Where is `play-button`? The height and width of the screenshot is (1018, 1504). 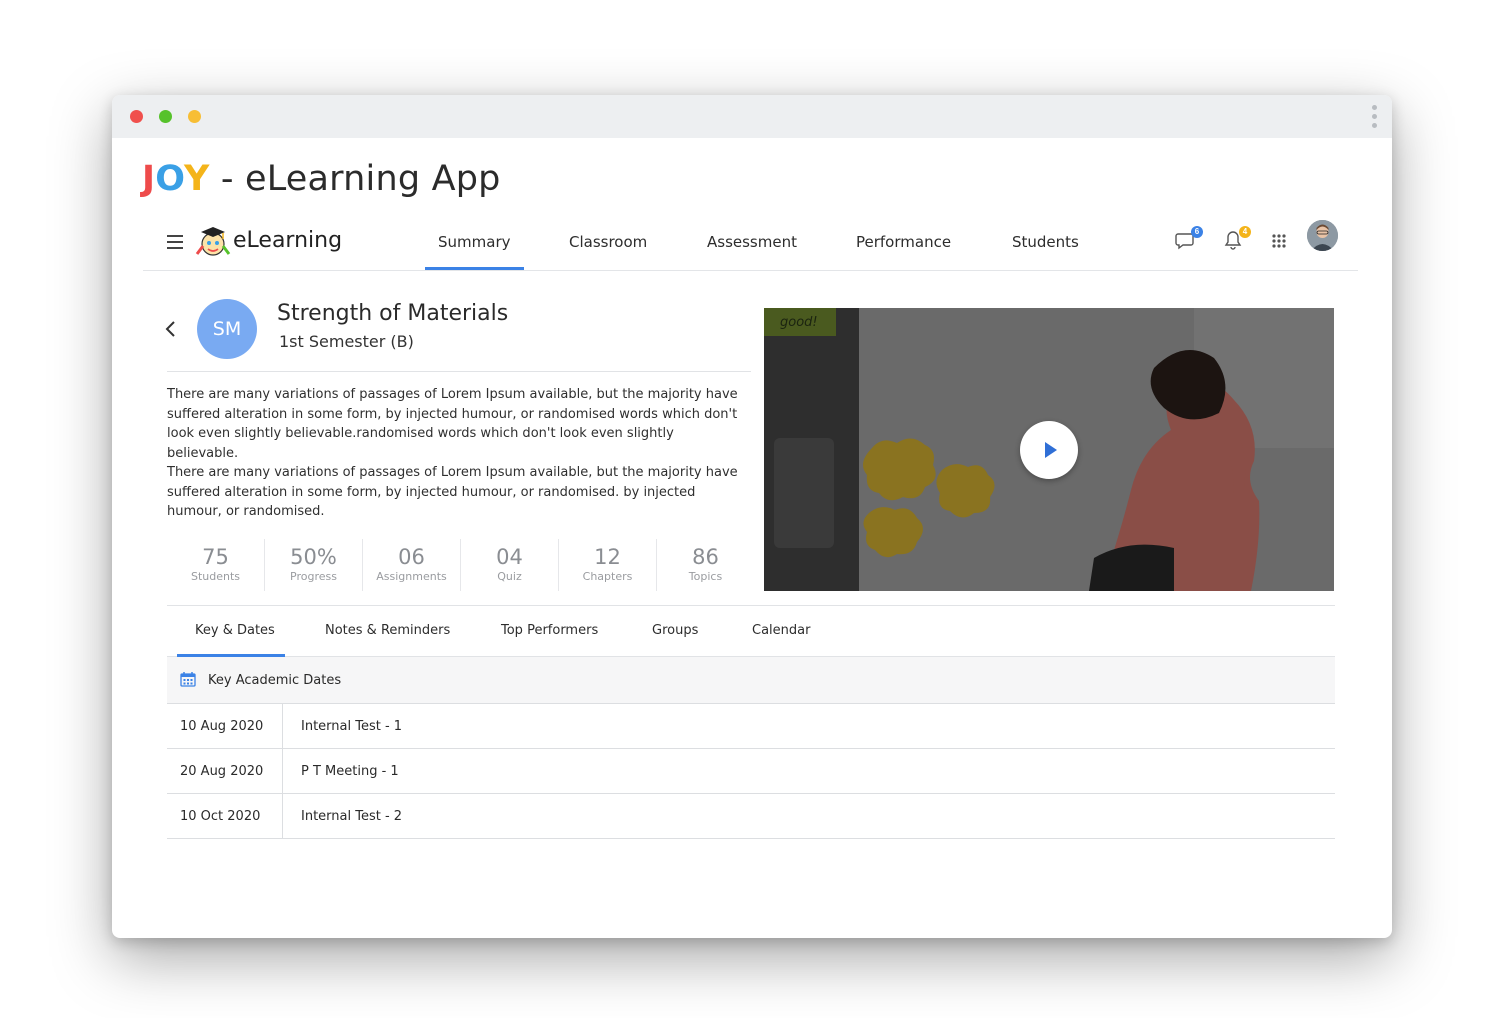
play-button is located at coordinates (1049, 450).